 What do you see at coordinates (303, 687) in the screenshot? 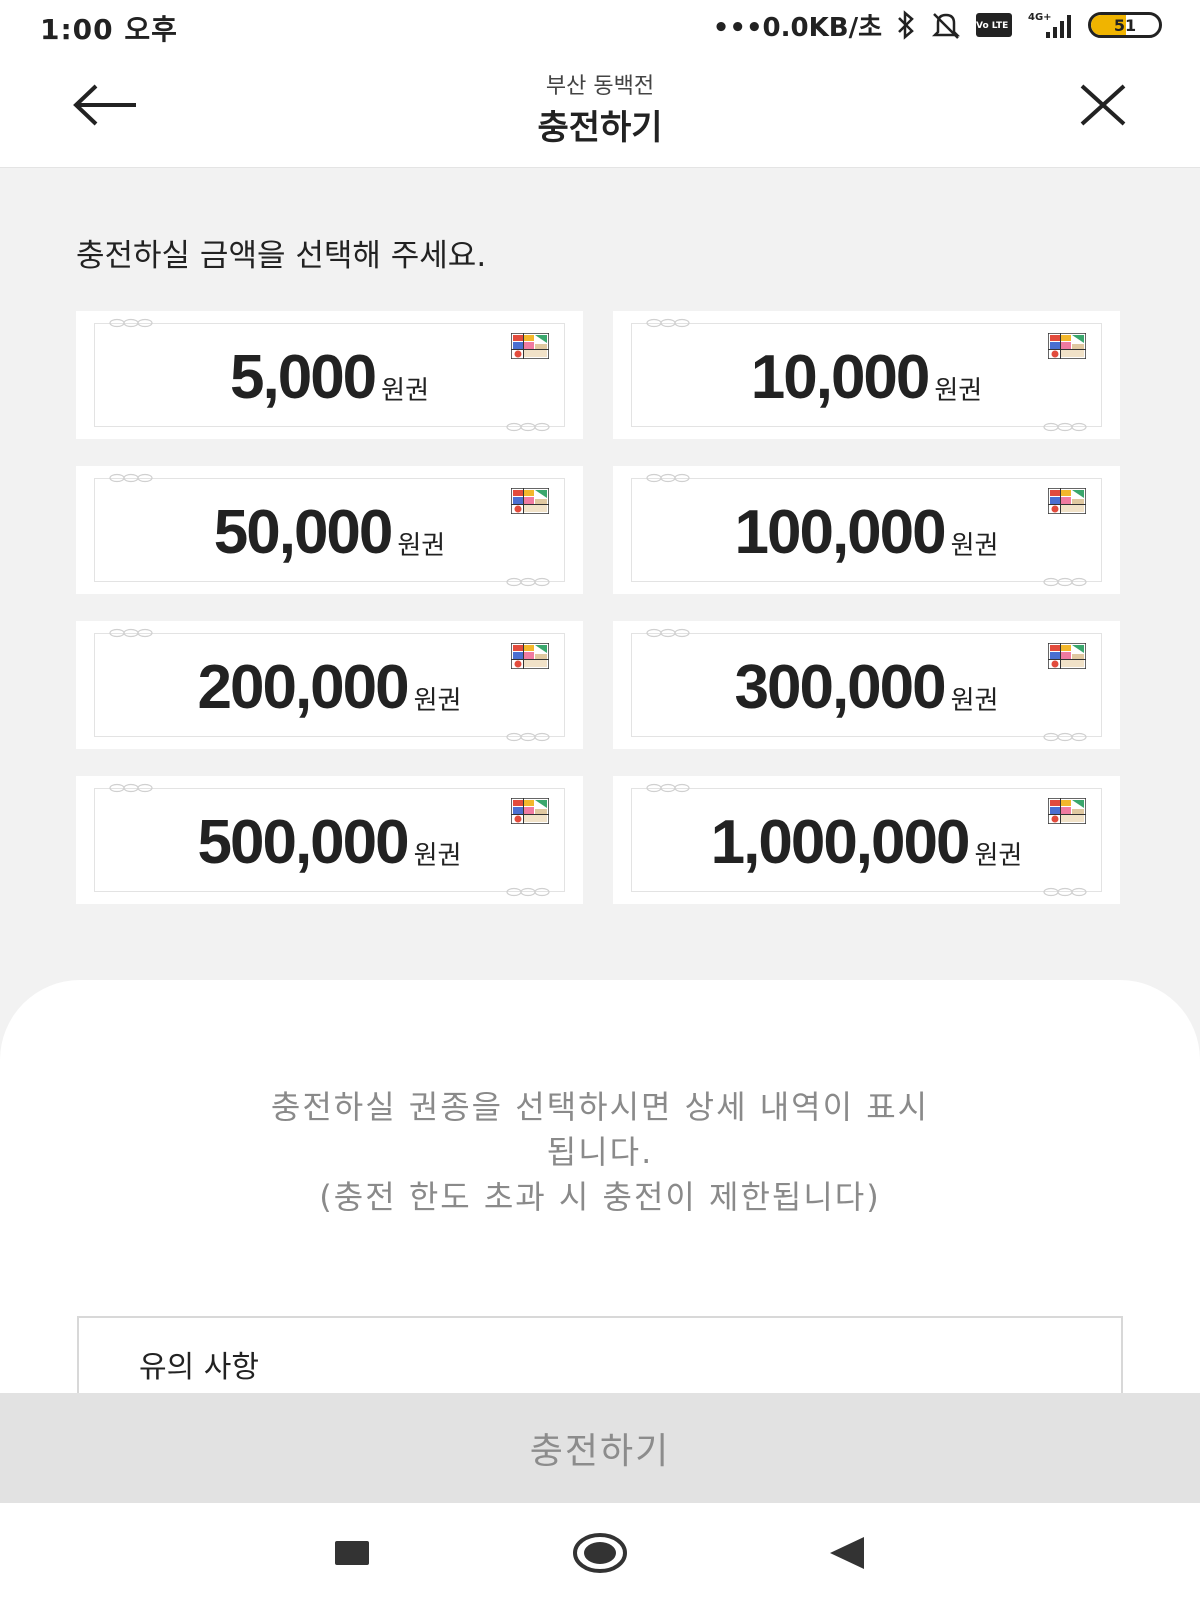
I see `voucher-amount: 200,000` at bounding box center [303, 687].